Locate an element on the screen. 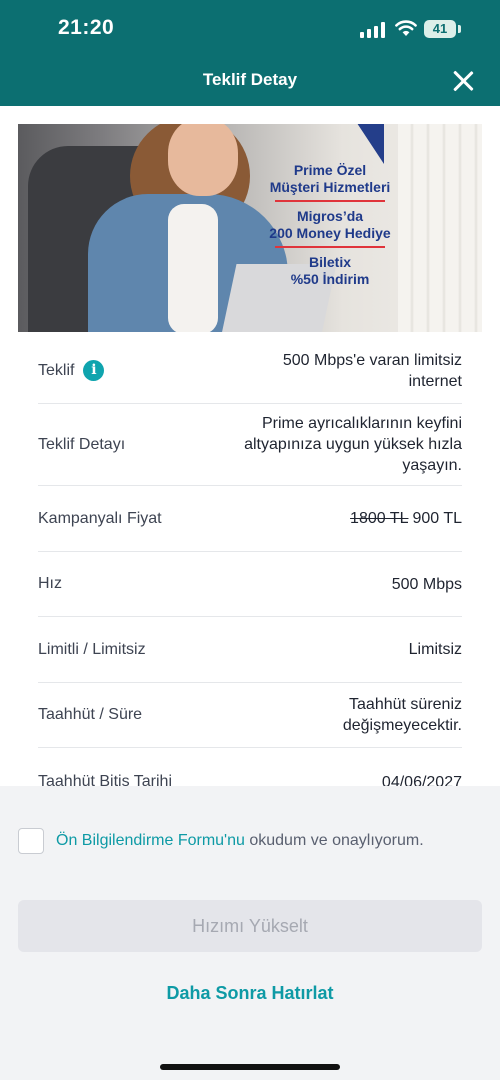 The width and height of the screenshot is (500, 1080). detail-row-price: Kampanyalı Fiyat 1800 TL 900 TL is located at coordinates (250, 519).